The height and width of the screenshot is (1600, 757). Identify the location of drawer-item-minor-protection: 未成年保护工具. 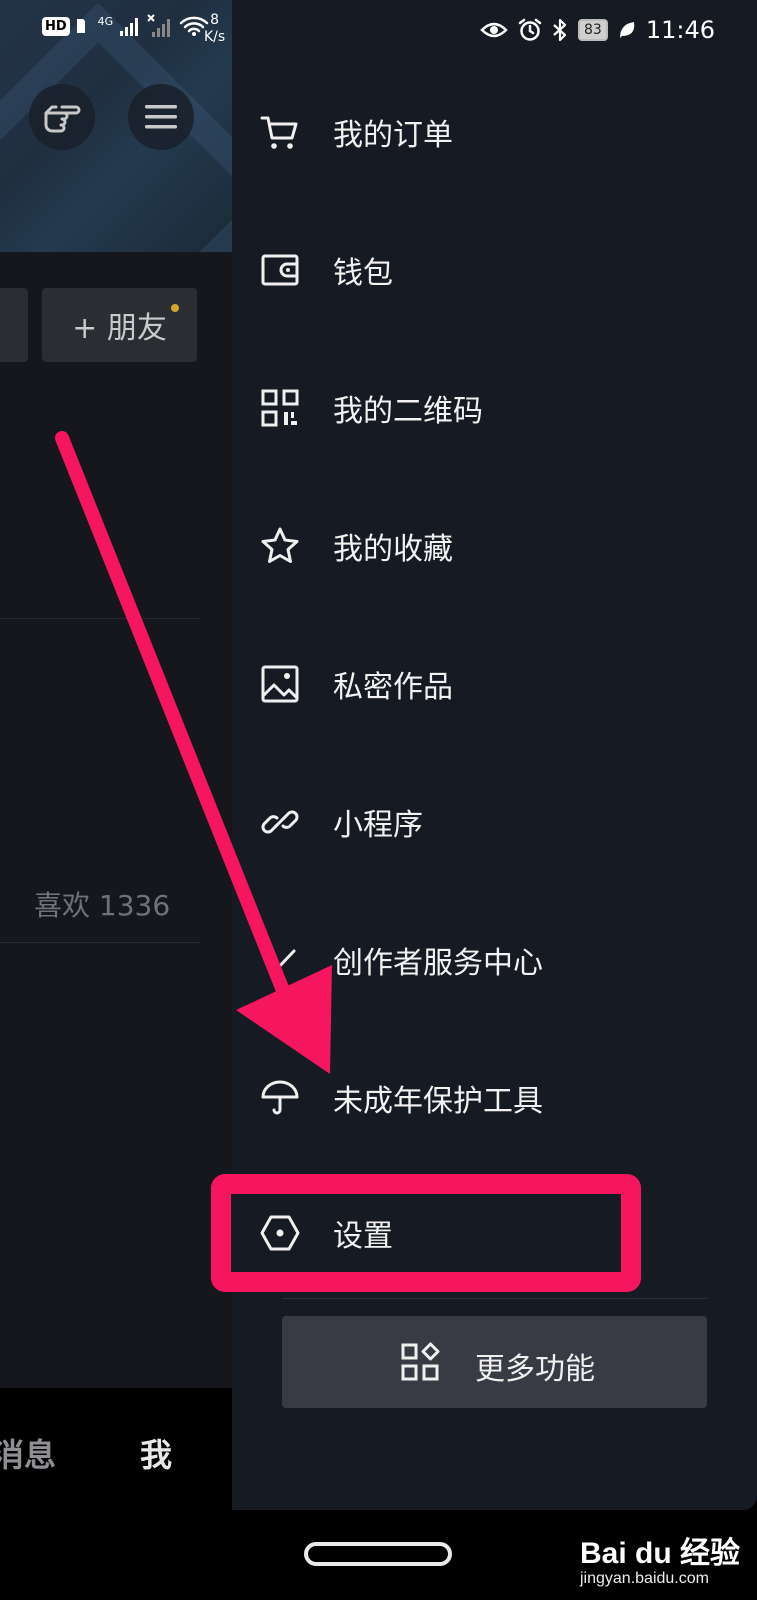
(472, 1098).